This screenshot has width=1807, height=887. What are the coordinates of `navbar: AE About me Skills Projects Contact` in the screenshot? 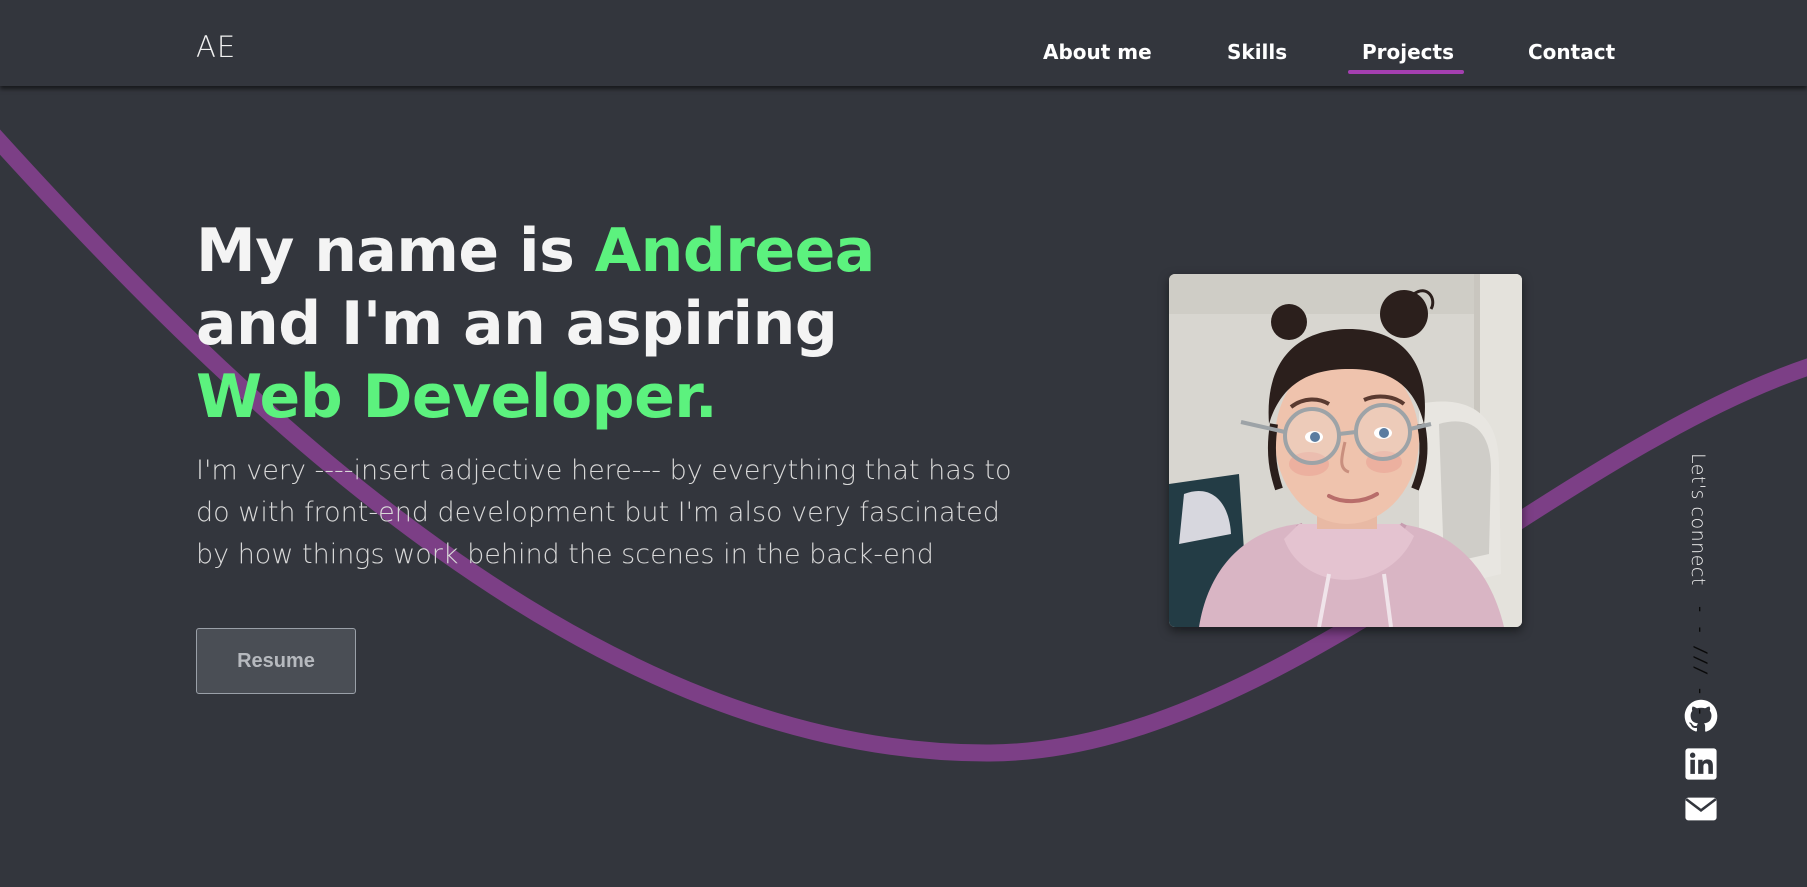 It's located at (903, 43).